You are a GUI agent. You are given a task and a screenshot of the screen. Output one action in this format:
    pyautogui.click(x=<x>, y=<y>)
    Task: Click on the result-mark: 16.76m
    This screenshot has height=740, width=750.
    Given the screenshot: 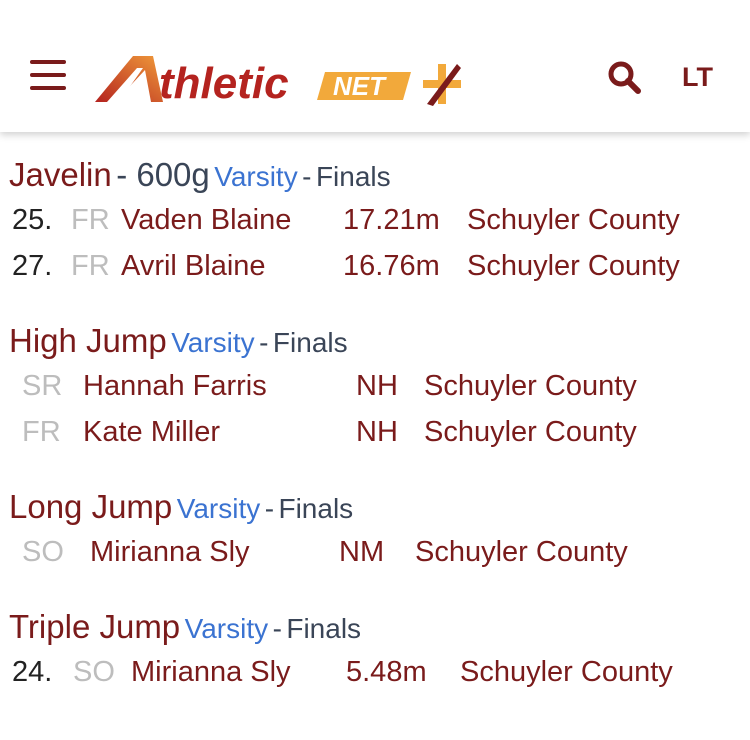 What is the action you would take?
    pyautogui.click(x=391, y=266)
    